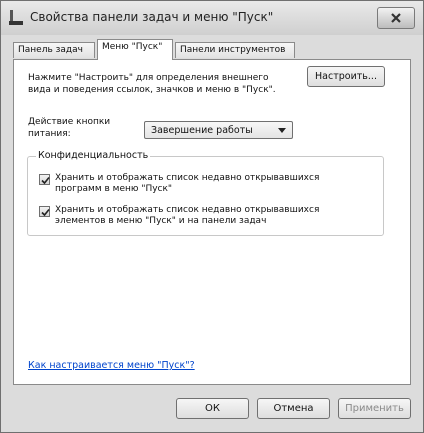 This screenshot has width=424, height=433. I want to click on privacy-group-title: Конфиденциальность, so click(93, 155).